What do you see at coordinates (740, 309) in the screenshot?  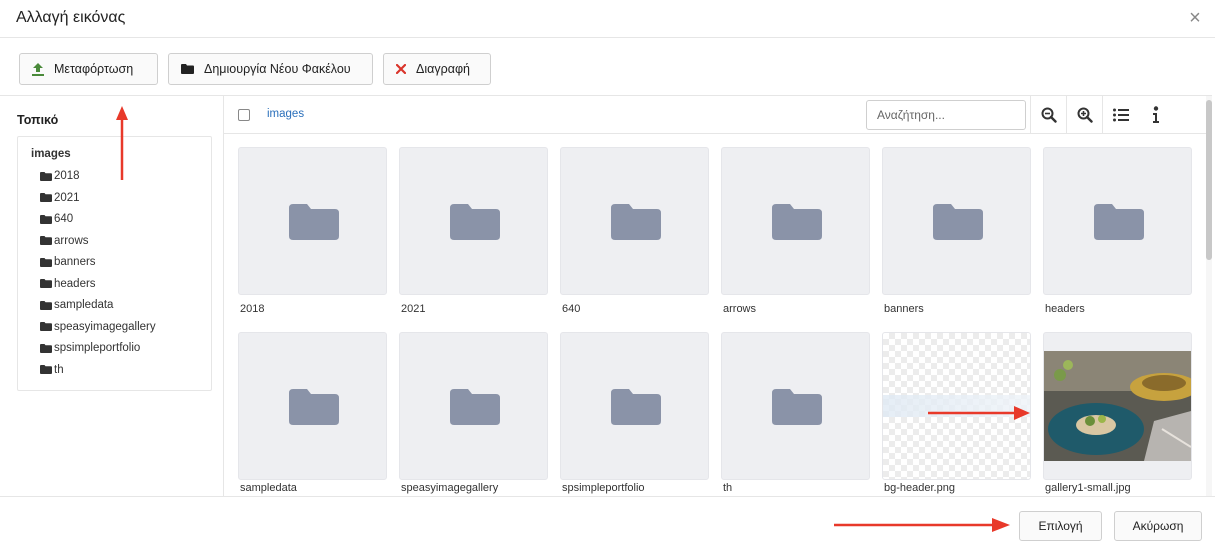 I see `tile-label: arrows` at bounding box center [740, 309].